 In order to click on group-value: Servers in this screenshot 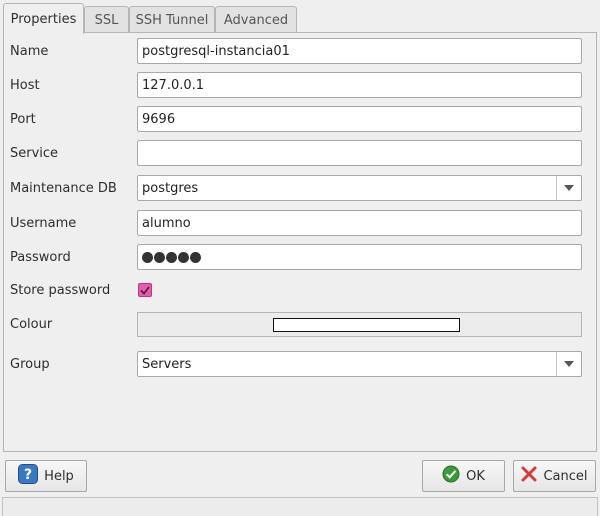, I will do `click(167, 364)`.